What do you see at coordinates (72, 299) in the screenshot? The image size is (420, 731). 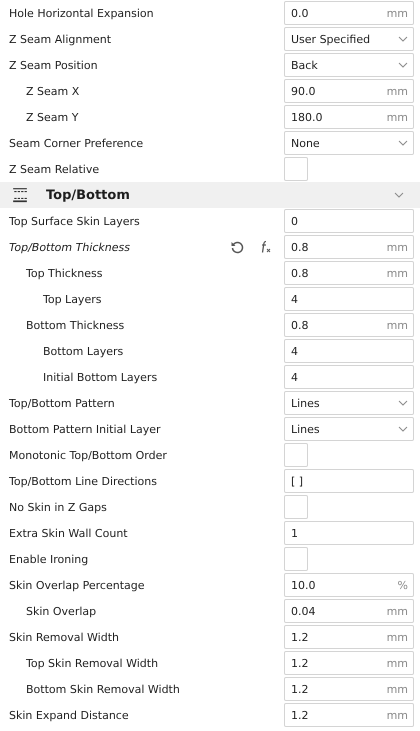 I see `setting-label: Top Layers` at bounding box center [72, 299].